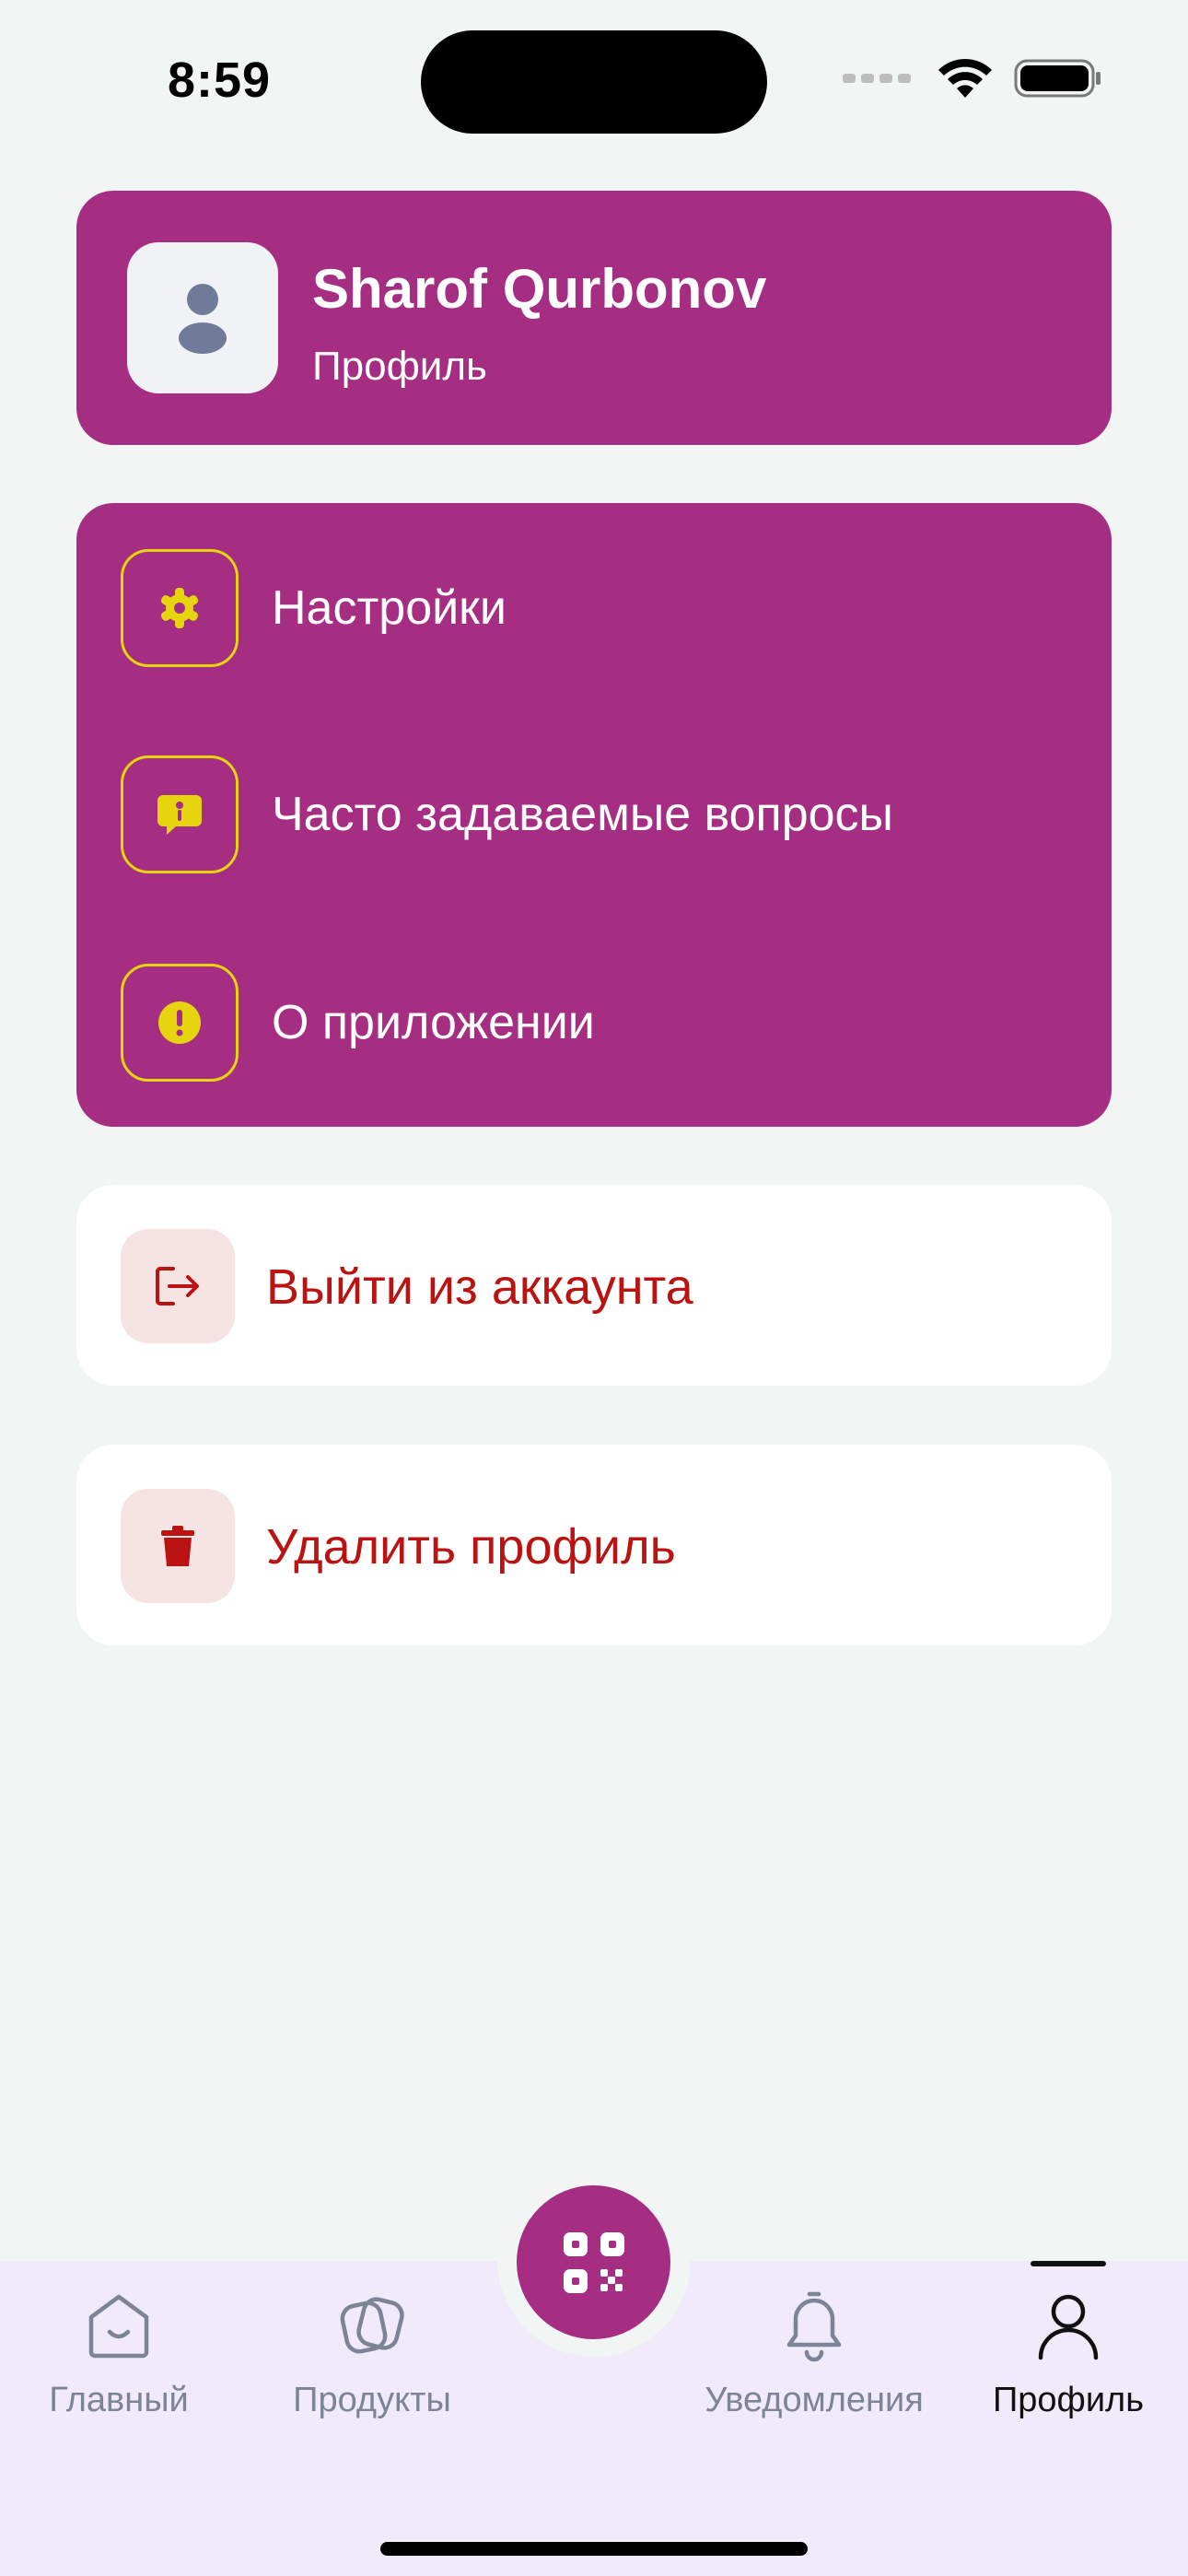  I want to click on user-avatar-icon, so click(203, 319).